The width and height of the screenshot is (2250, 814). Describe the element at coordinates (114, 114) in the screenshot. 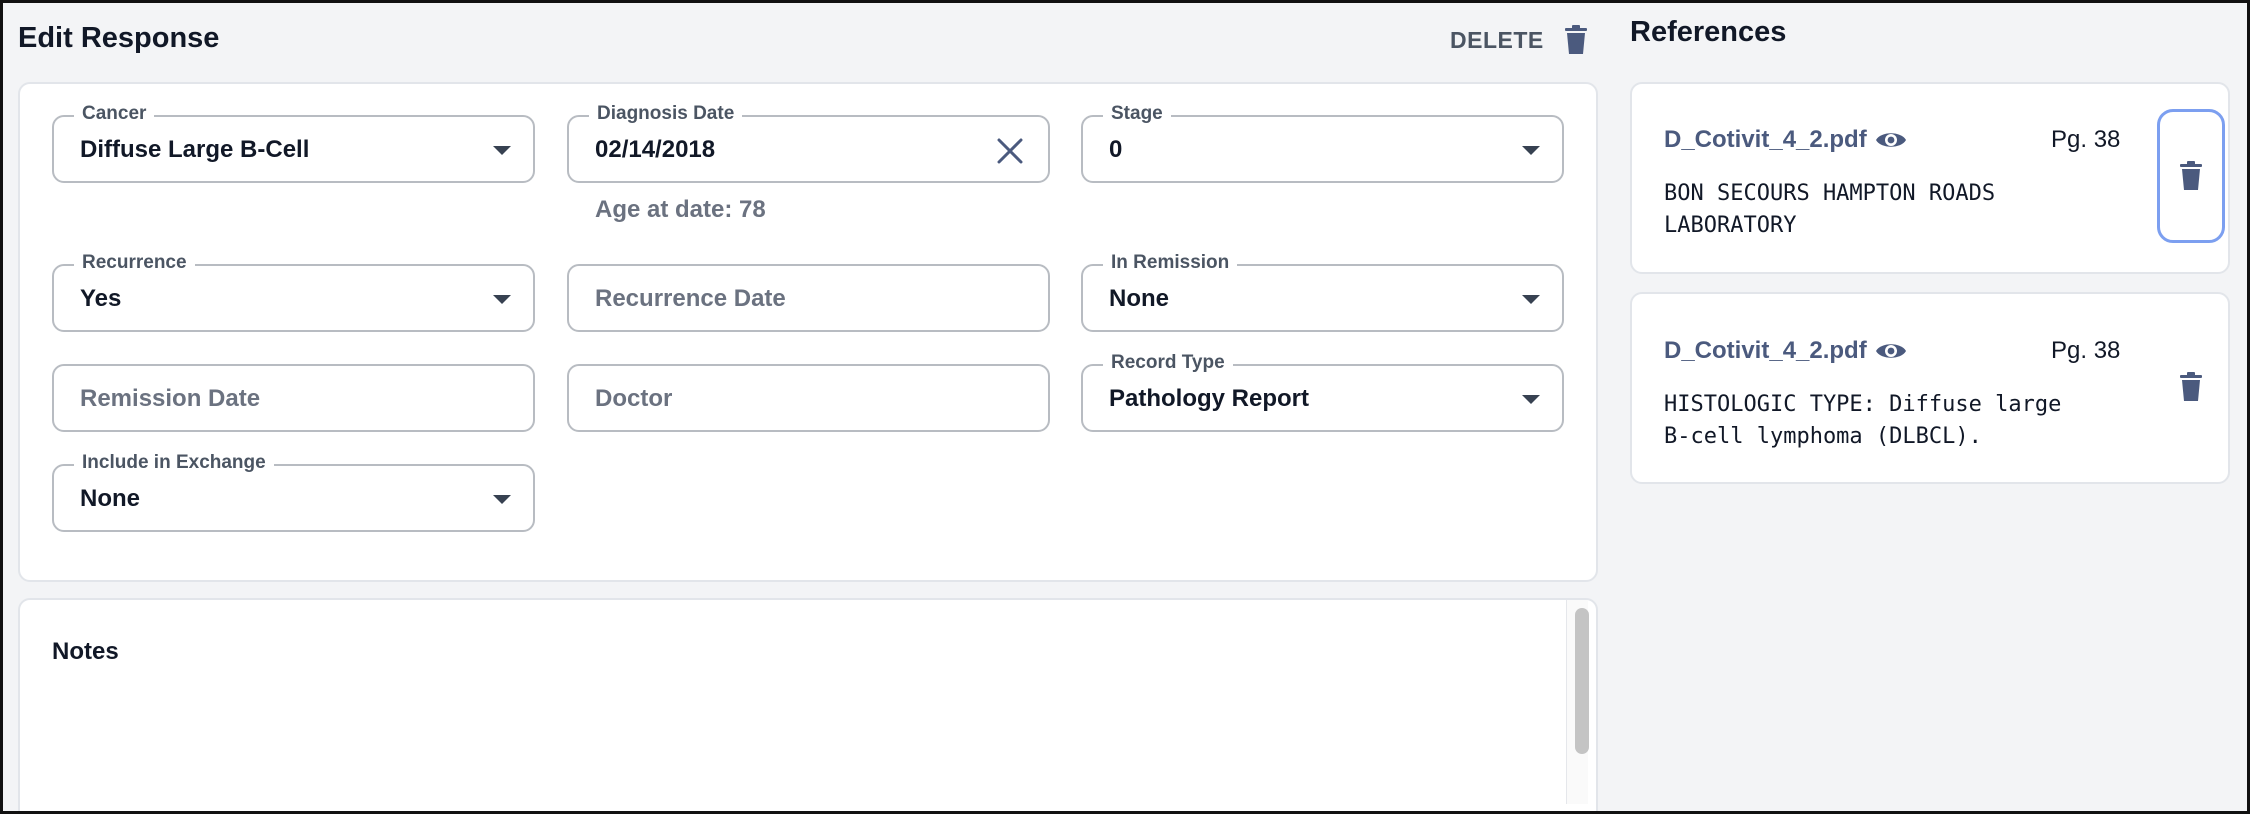

I see `cancer-label: Cancer` at that location.